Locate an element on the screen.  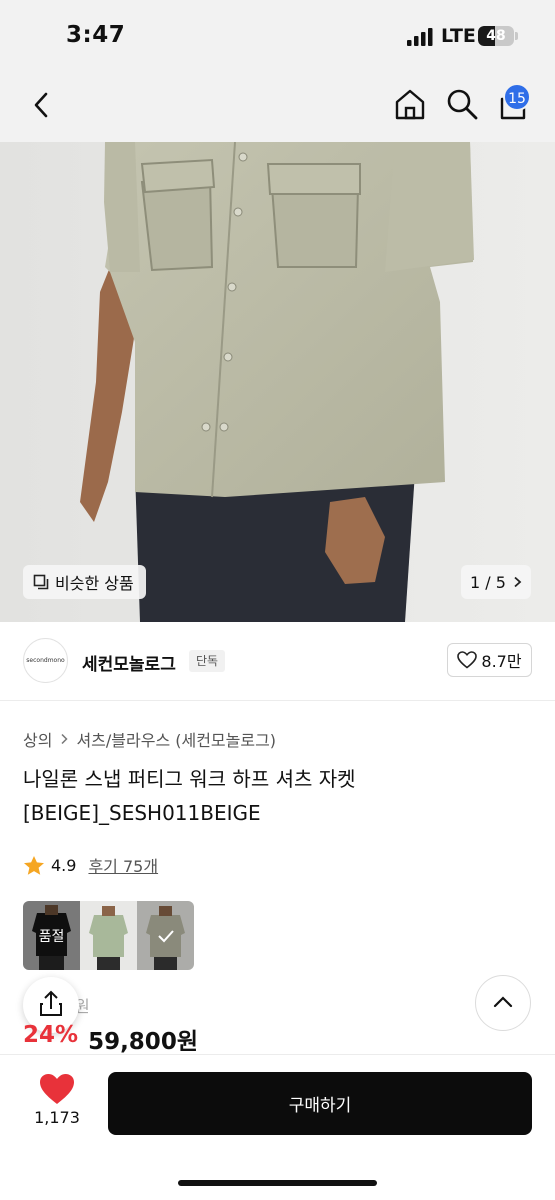
battery-tip is located at coordinates (516, 36).